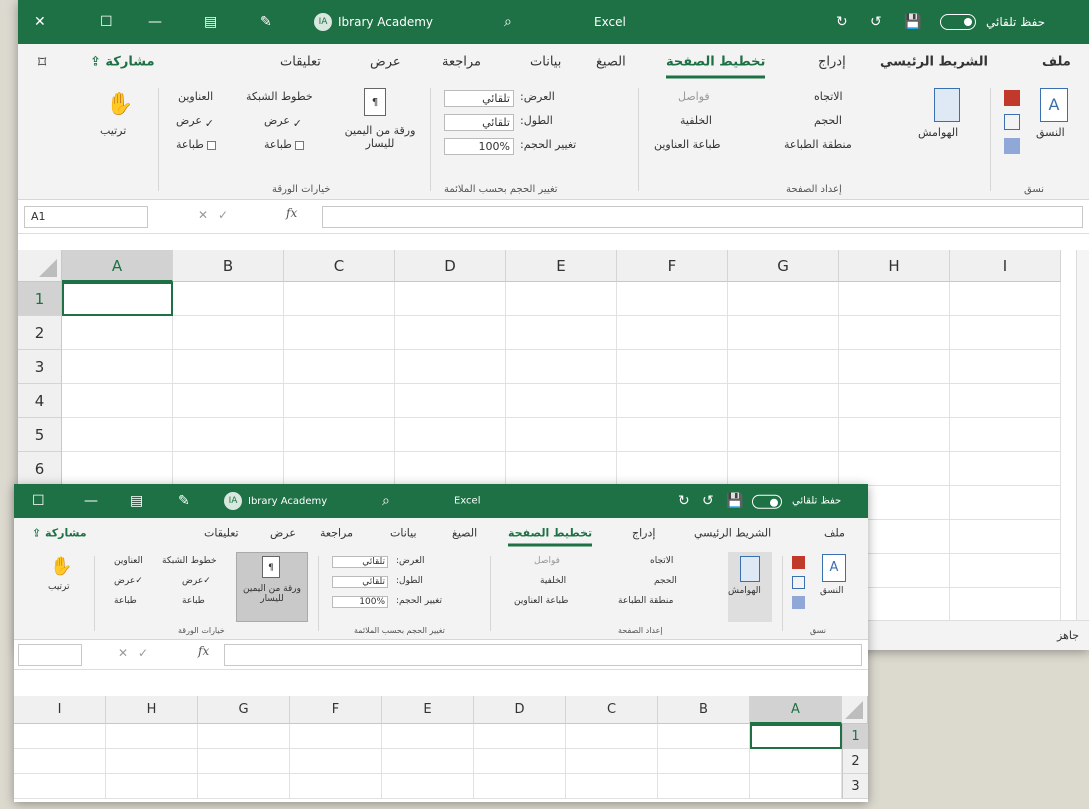 This screenshot has height=809, width=1089. I want to click on margins-icon, so click(947, 105).